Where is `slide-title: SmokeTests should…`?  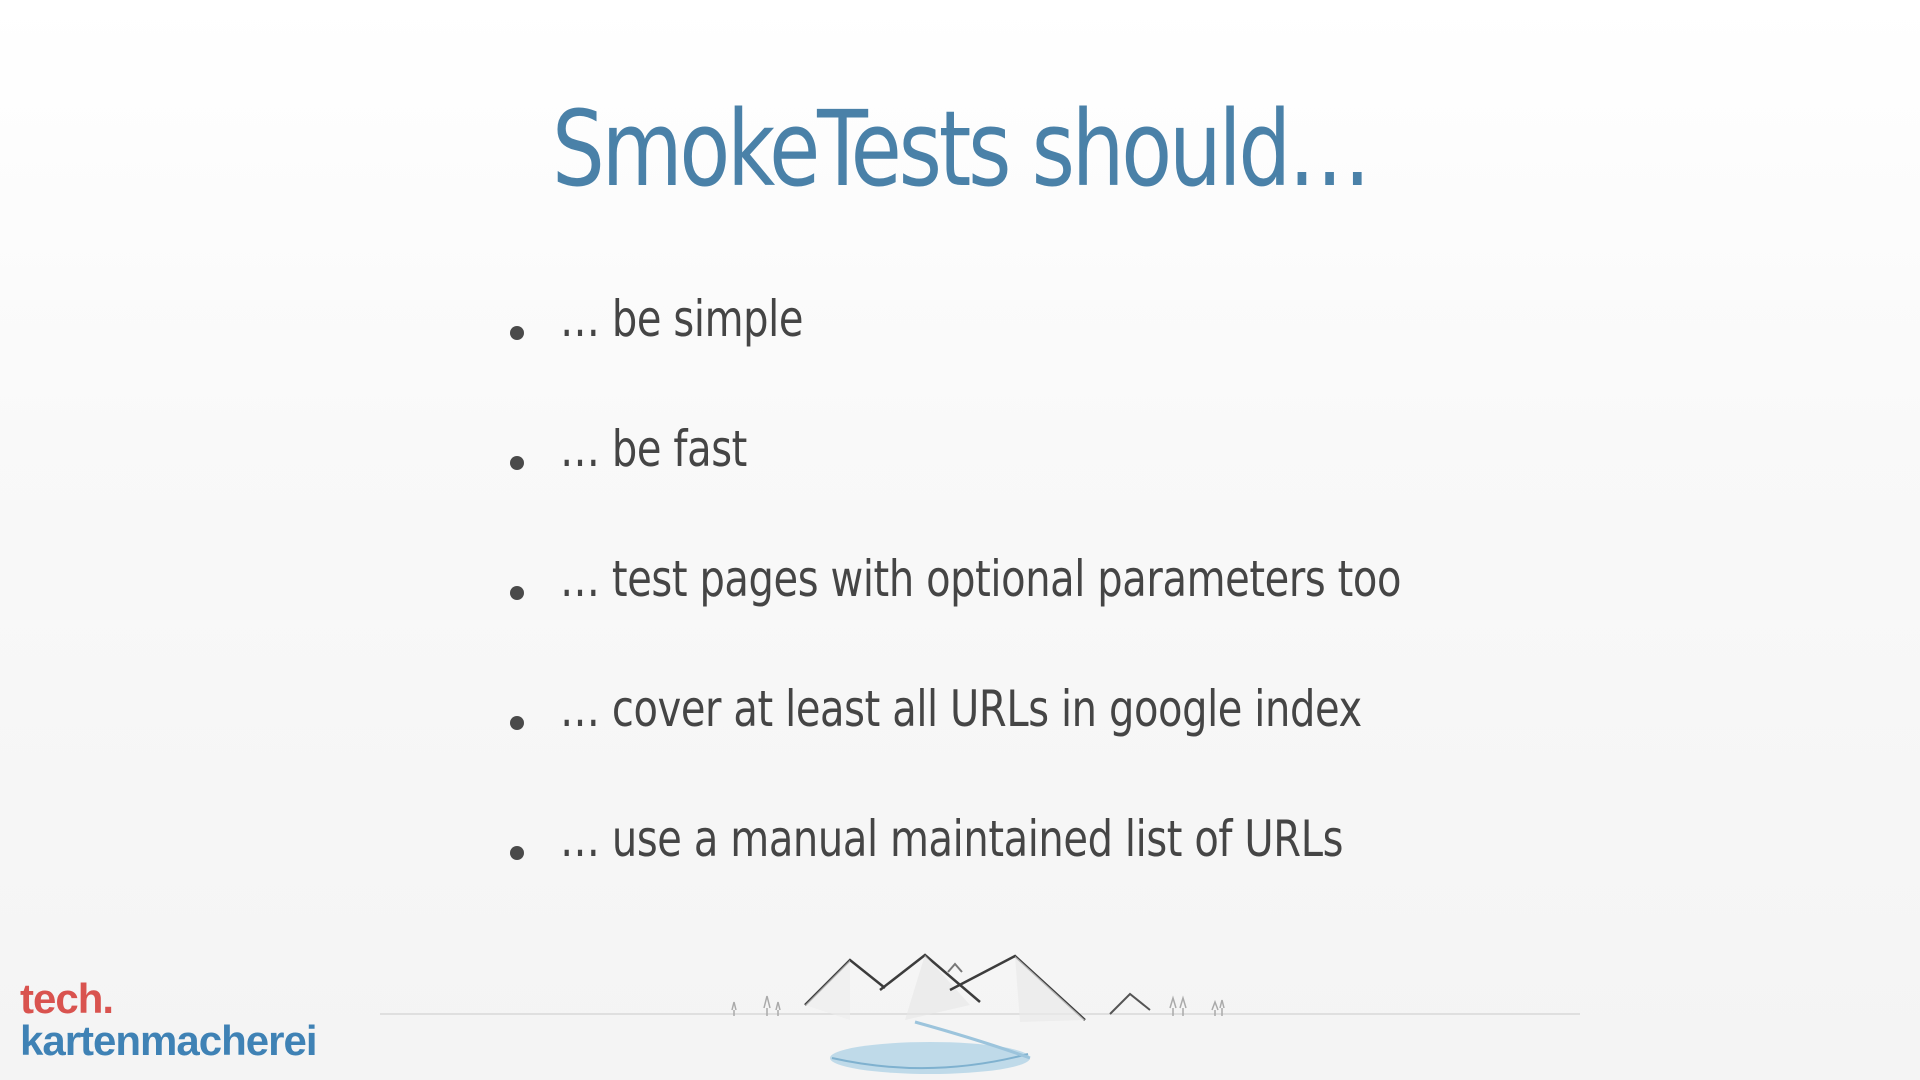 slide-title: SmokeTests should… is located at coordinates (961, 149).